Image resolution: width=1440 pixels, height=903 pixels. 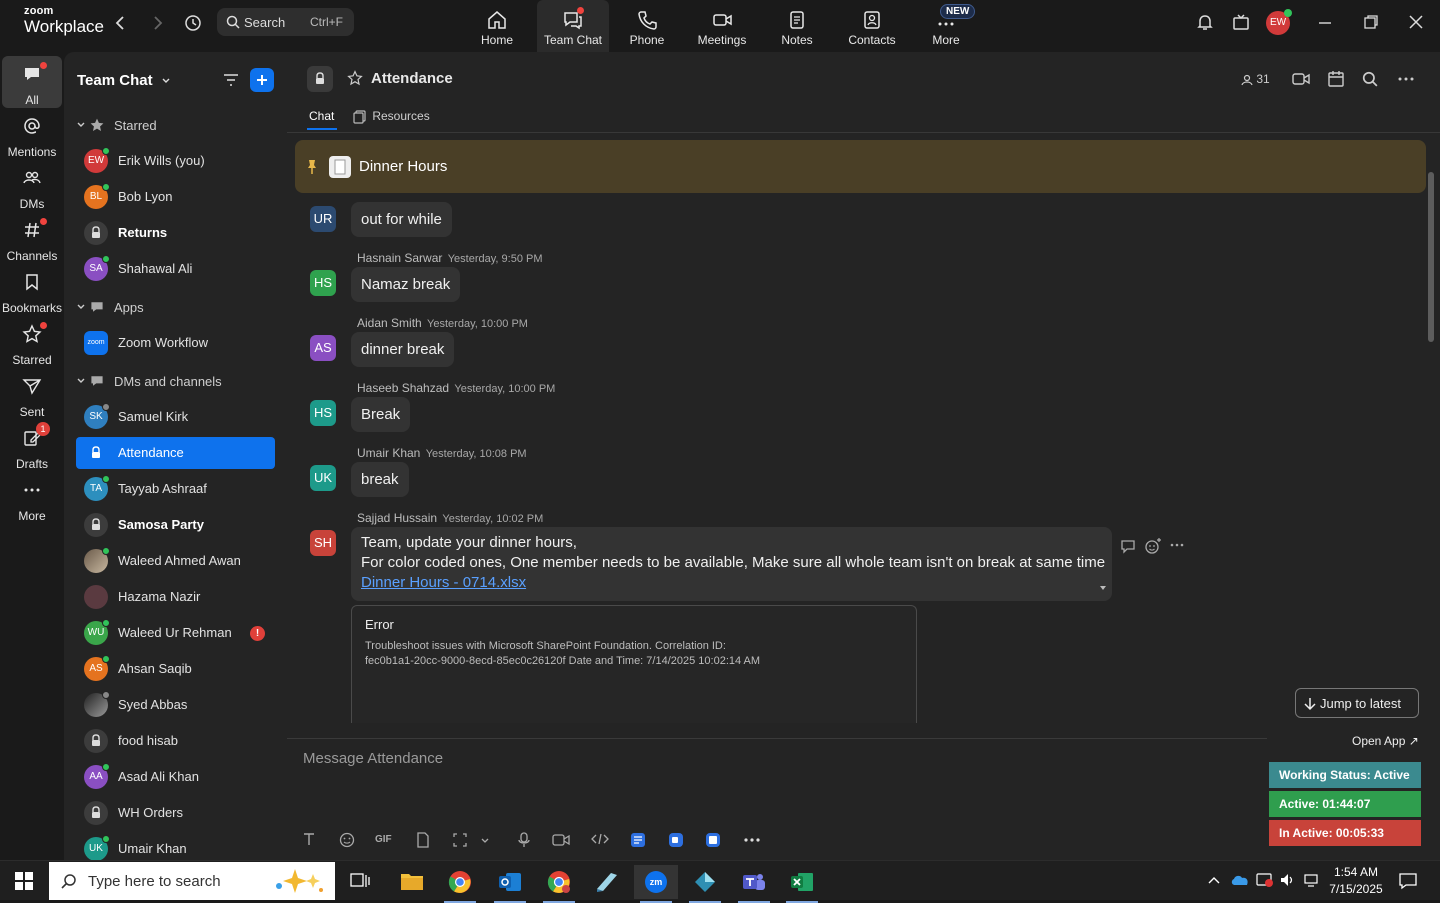 What do you see at coordinates (412, 882) in the screenshot?
I see `file-explorer-icon` at bounding box center [412, 882].